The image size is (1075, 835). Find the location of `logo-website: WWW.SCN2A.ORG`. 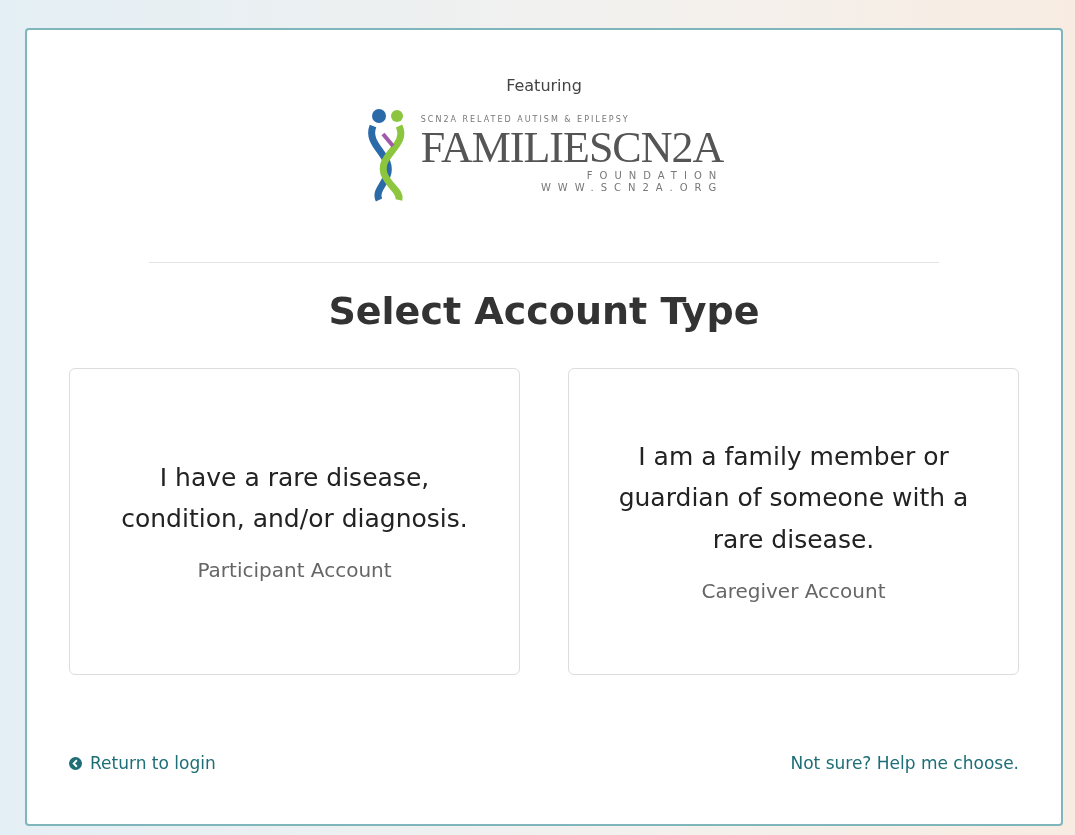

logo-website: WWW.SCN2A.ORG is located at coordinates (632, 188).